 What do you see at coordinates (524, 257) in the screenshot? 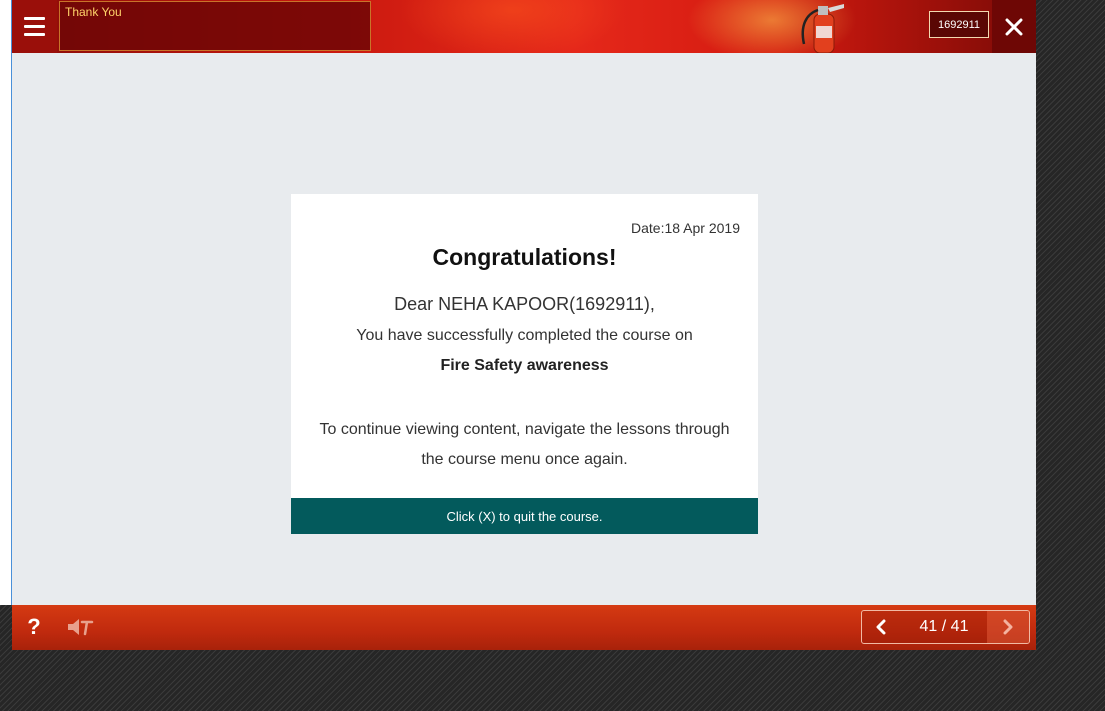
I see `congratulations-heading: Congratulations!` at bounding box center [524, 257].